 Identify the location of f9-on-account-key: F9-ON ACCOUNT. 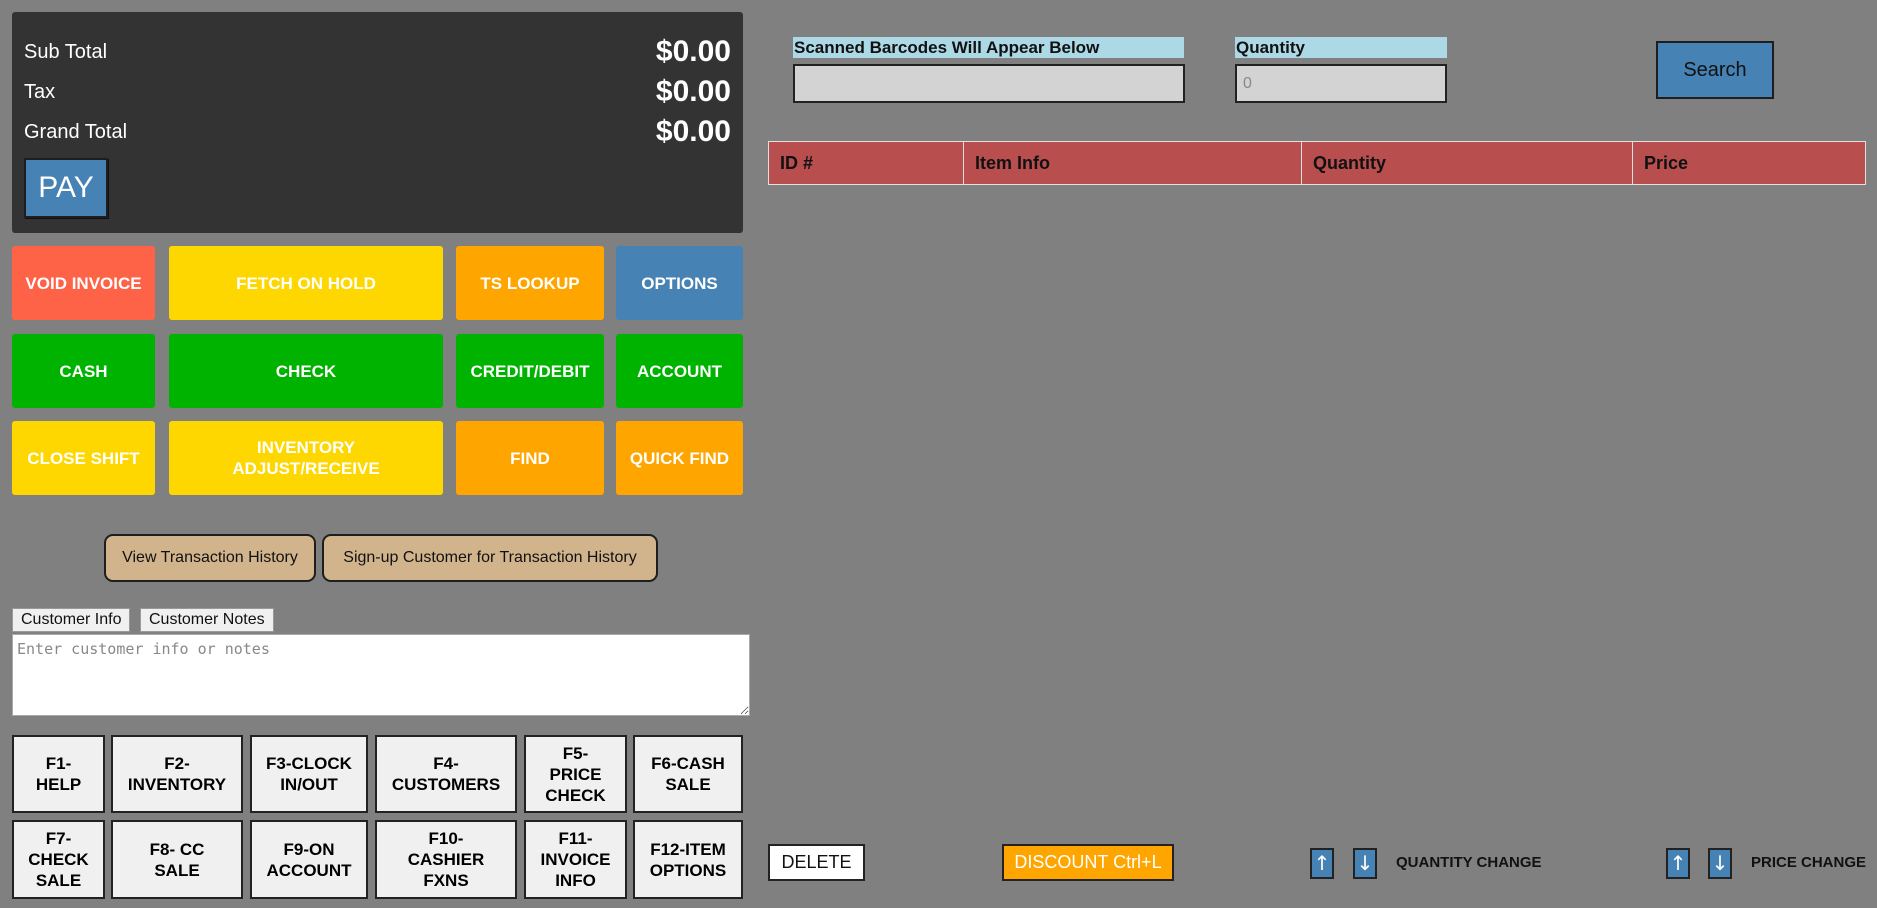
(309, 859).